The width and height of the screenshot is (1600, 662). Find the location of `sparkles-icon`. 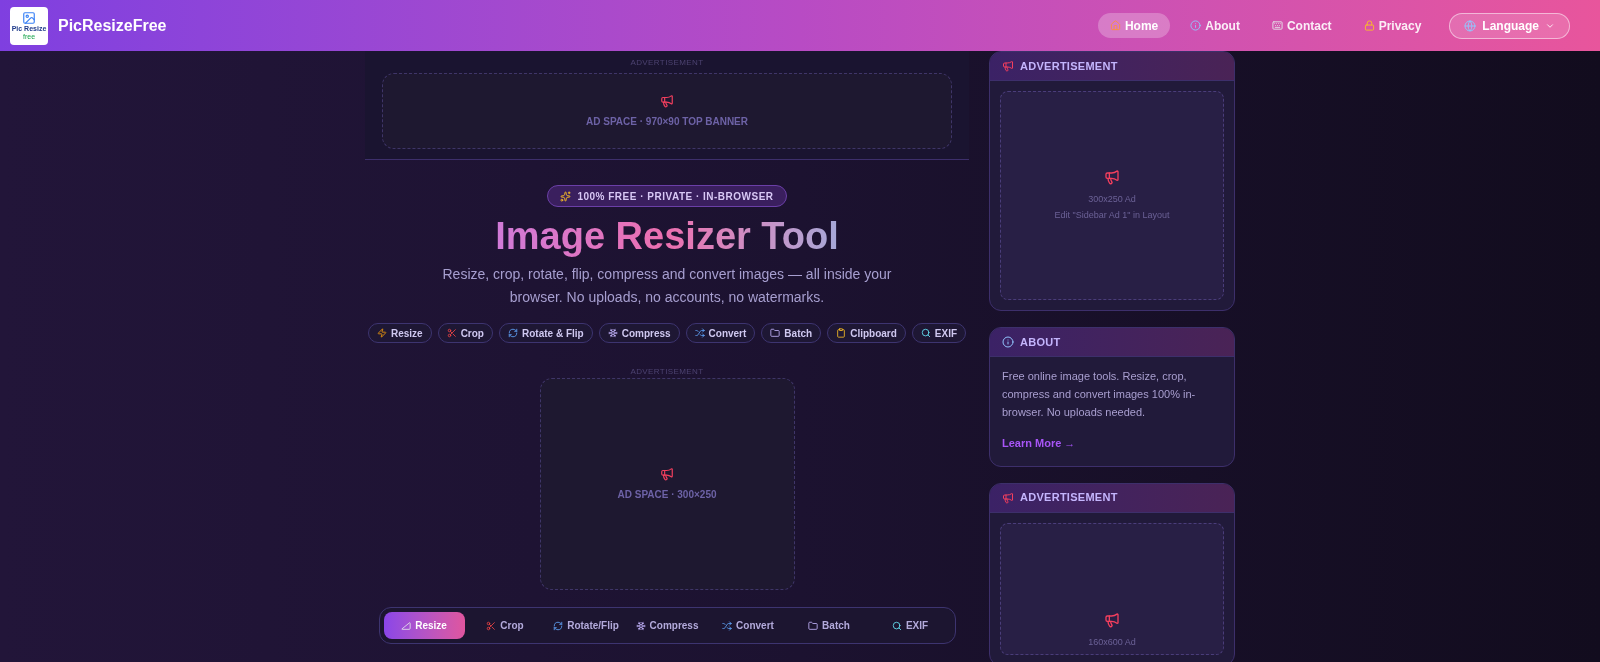

sparkles-icon is located at coordinates (566, 196).